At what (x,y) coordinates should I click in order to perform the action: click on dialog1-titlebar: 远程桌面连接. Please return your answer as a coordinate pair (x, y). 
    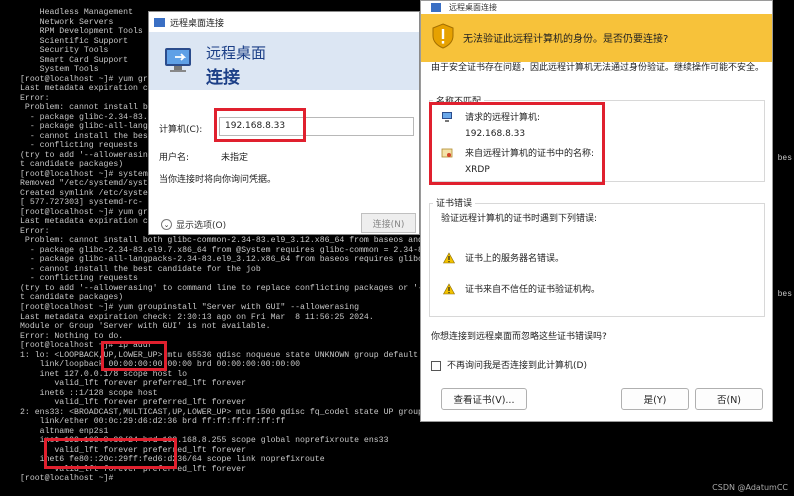
    Looking at the image, I should click on (284, 22).